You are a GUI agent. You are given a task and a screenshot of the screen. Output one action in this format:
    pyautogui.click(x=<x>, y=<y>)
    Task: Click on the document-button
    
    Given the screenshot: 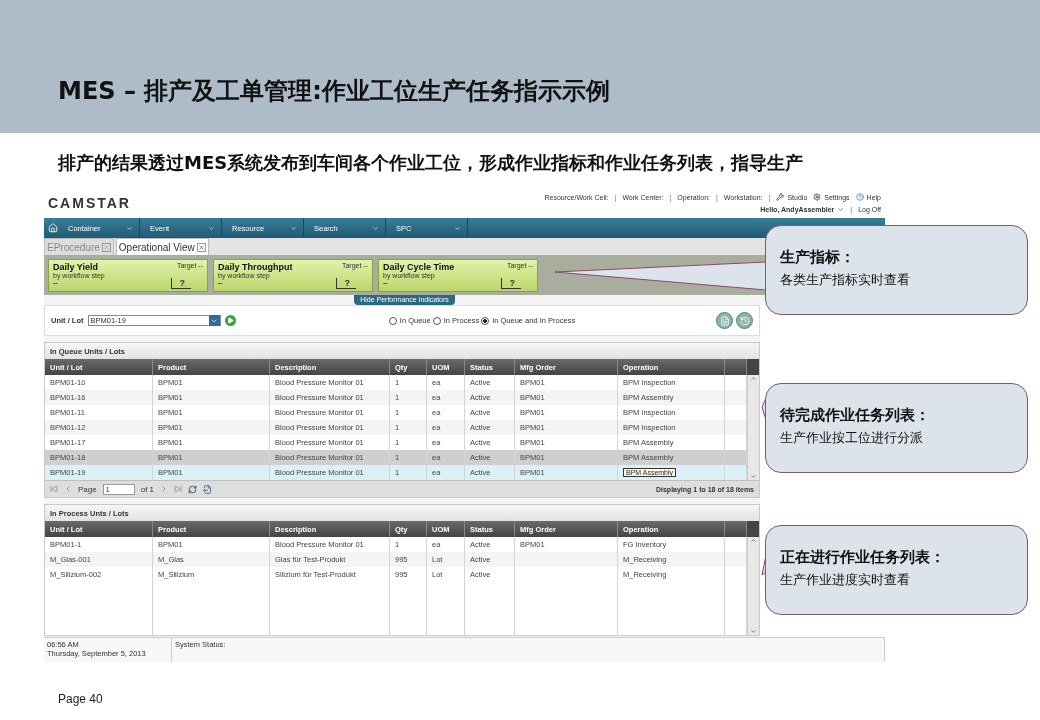 What is the action you would take?
    pyautogui.click(x=724, y=320)
    